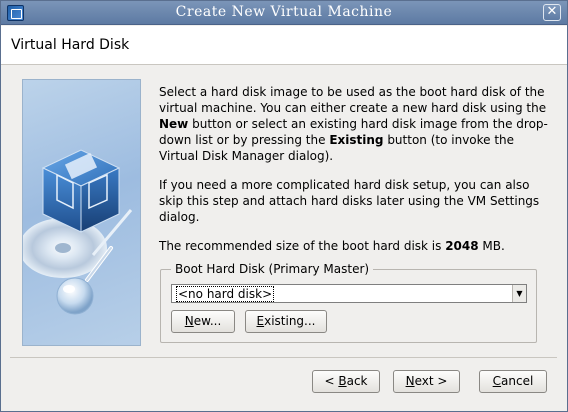 This screenshot has height=412, width=568. I want to click on close-icon: ✕, so click(552, 12).